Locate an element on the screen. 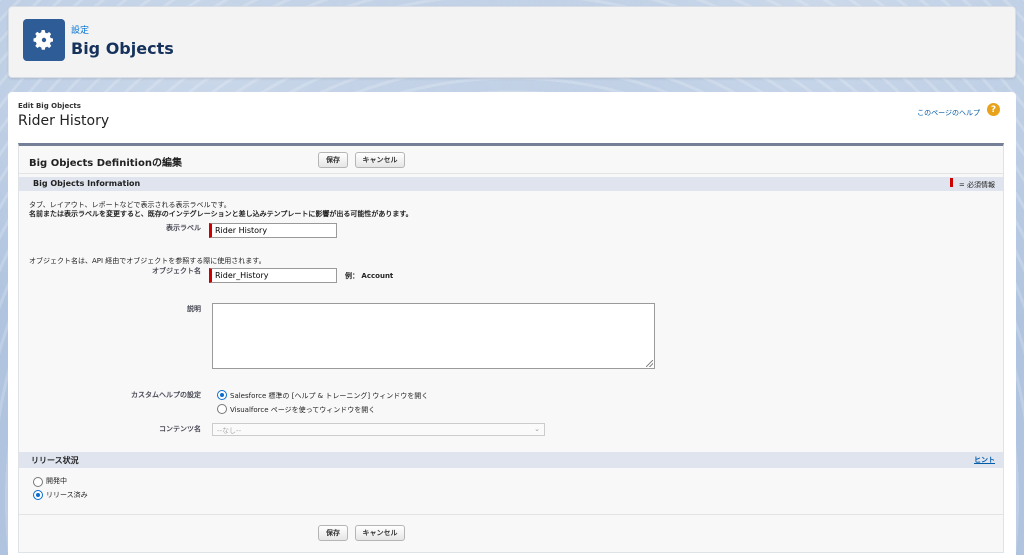 The width and height of the screenshot is (1024, 555). radio-help-visualforce-label: Visualforce ページを使ってウィンドウを開く is located at coordinates (303, 410).